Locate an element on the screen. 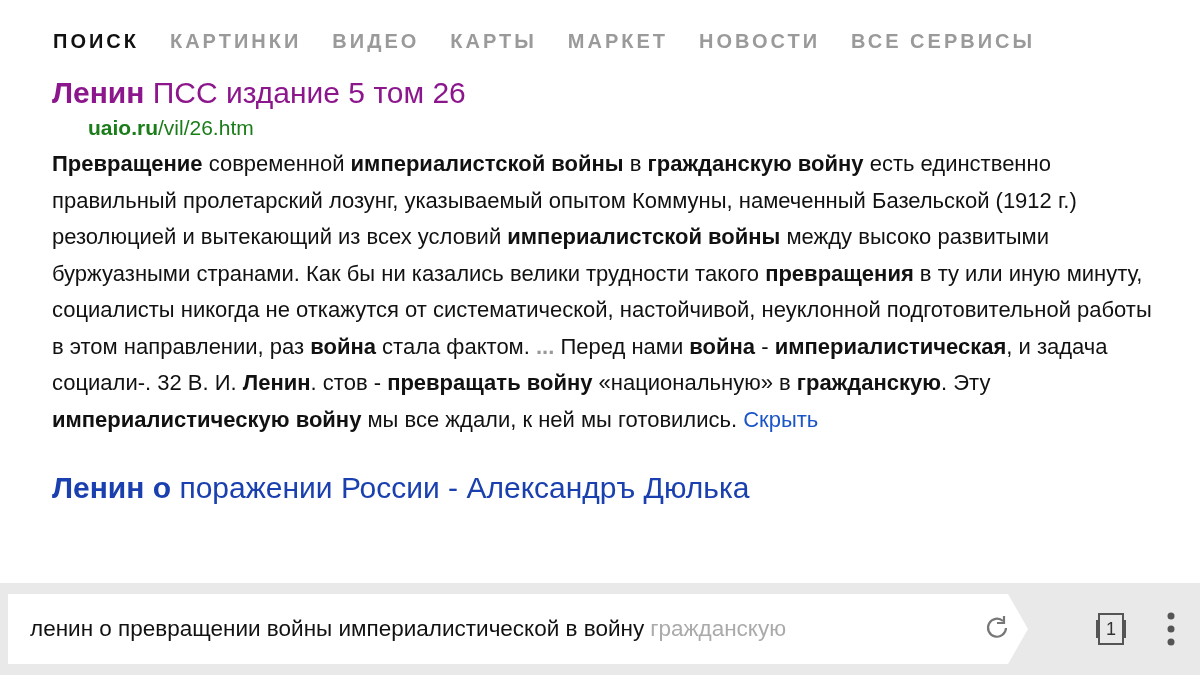 The image size is (1200, 675). result-title-link: Ленин ПСС издание 5 том 26 is located at coordinates (259, 93).